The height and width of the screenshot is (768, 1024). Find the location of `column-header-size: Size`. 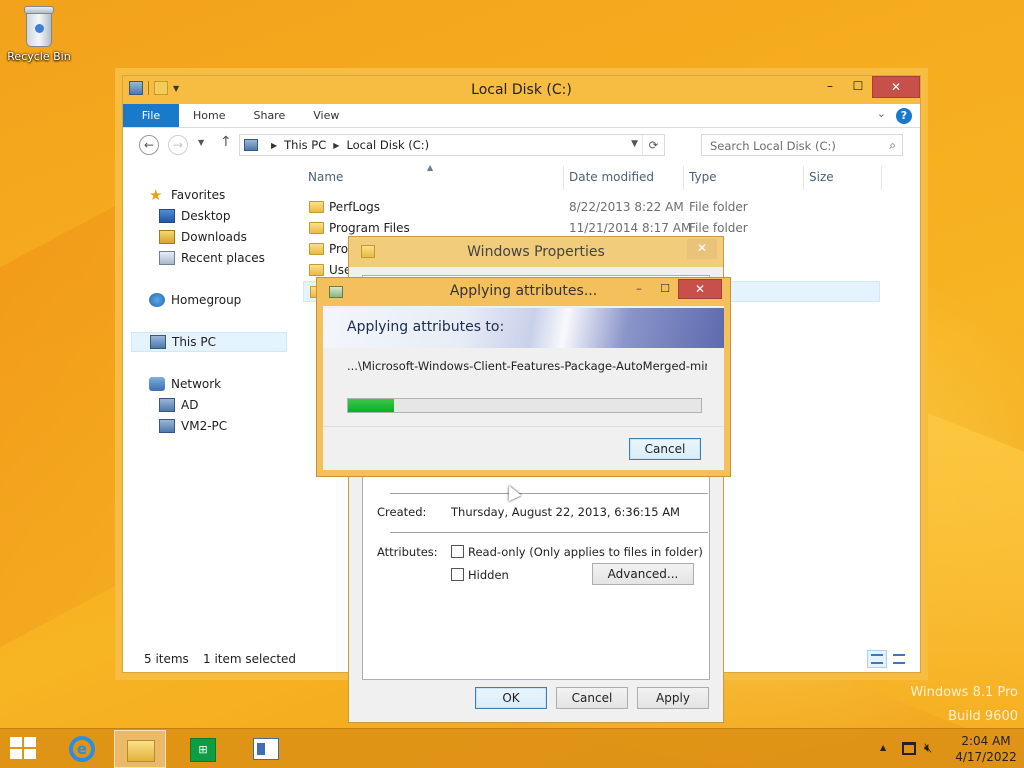

column-header-size: Size is located at coordinates (821, 180).